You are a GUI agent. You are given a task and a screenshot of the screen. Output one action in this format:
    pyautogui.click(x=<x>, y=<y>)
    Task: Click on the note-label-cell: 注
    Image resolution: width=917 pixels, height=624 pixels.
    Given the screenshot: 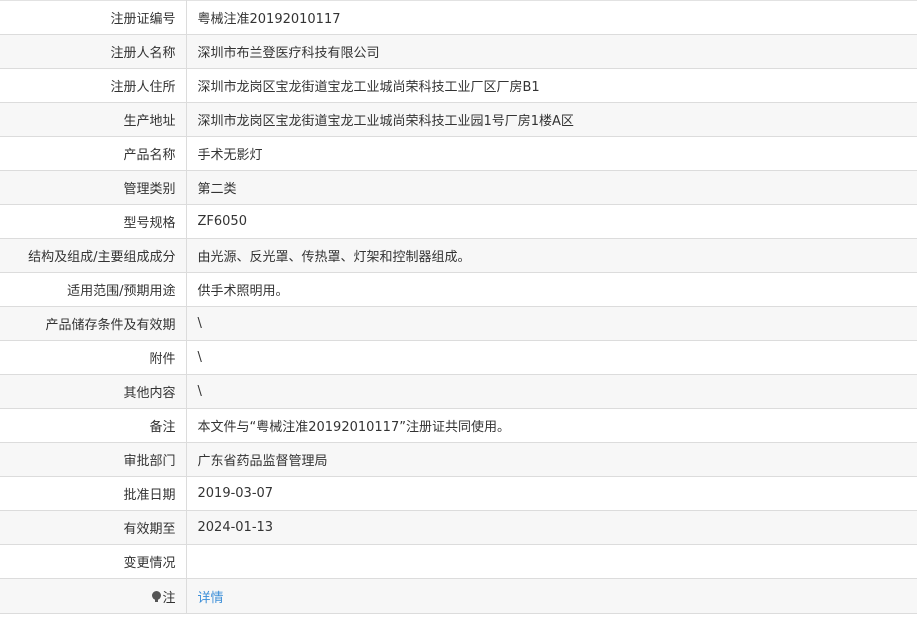 What is the action you would take?
    pyautogui.click(x=93, y=596)
    